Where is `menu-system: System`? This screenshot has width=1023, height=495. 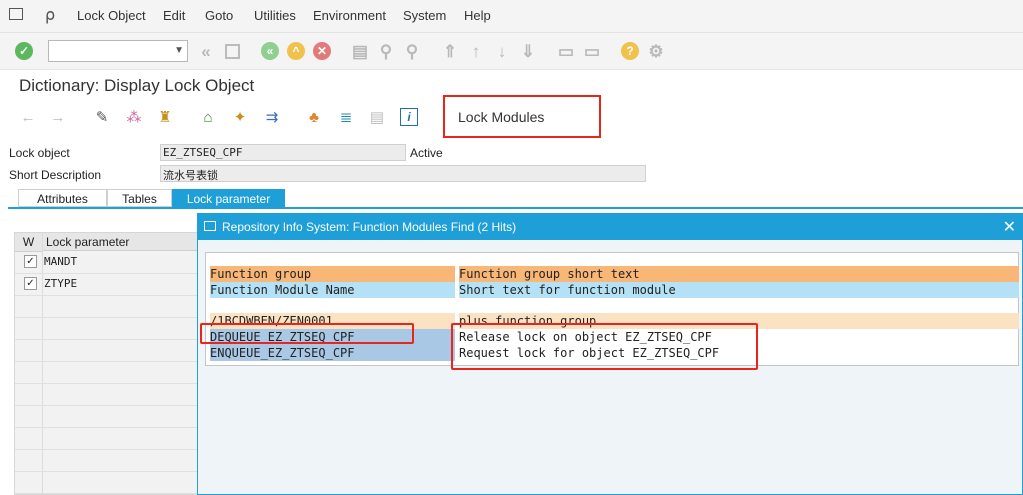
menu-system: System is located at coordinates (424, 15).